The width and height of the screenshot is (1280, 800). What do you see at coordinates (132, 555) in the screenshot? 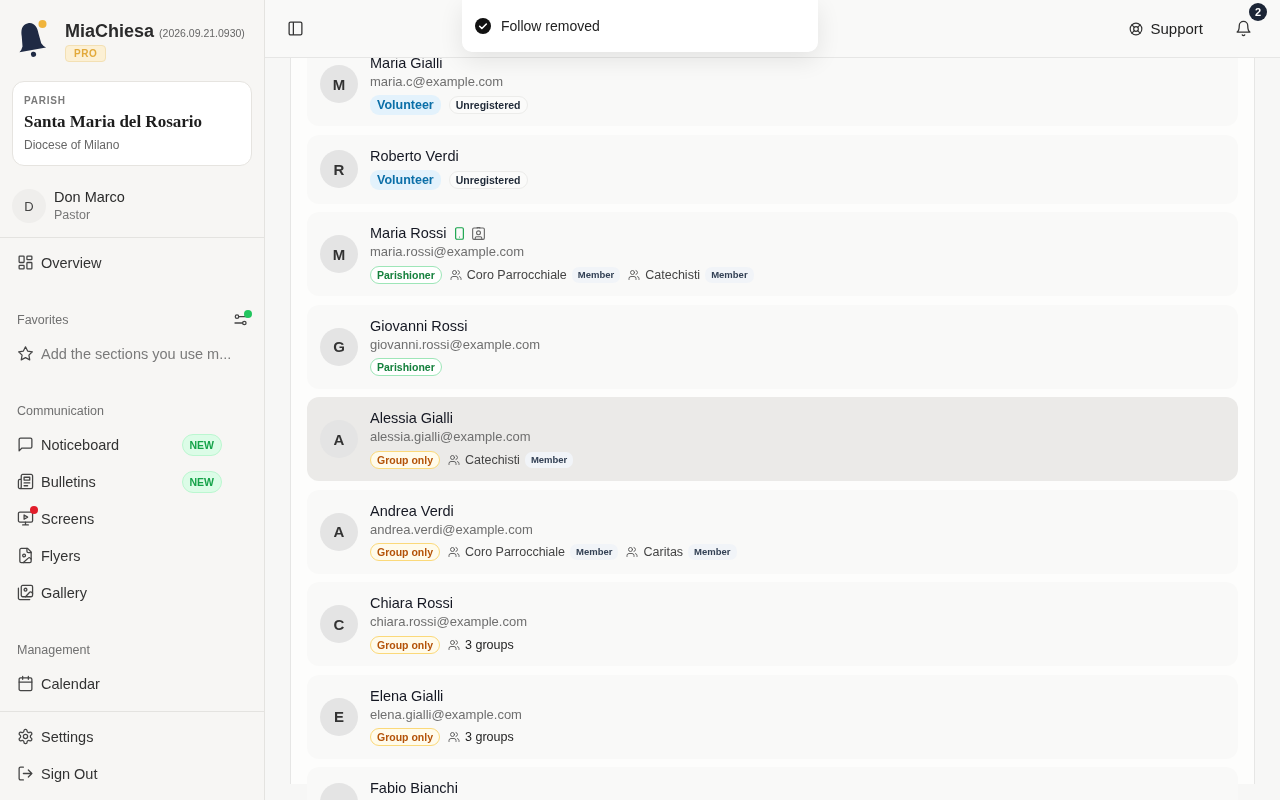
I see `nav-item: Flyers` at bounding box center [132, 555].